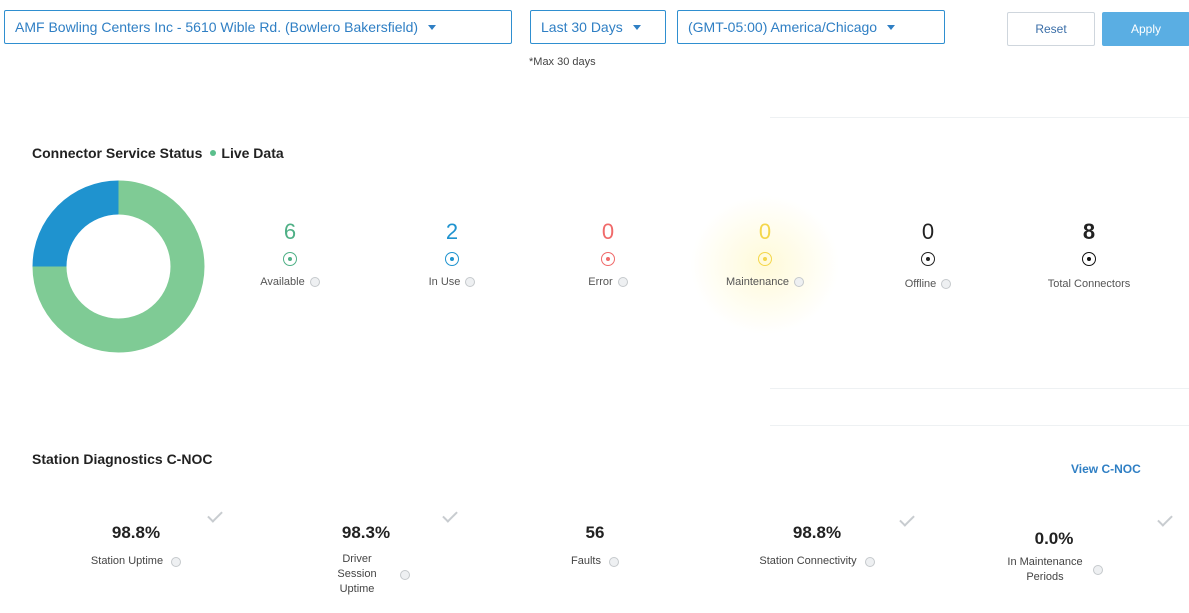  What do you see at coordinates (595, 544) in the screenshot?
I see `metric-faults: 56 Faults` at bounding box center [595, 544].